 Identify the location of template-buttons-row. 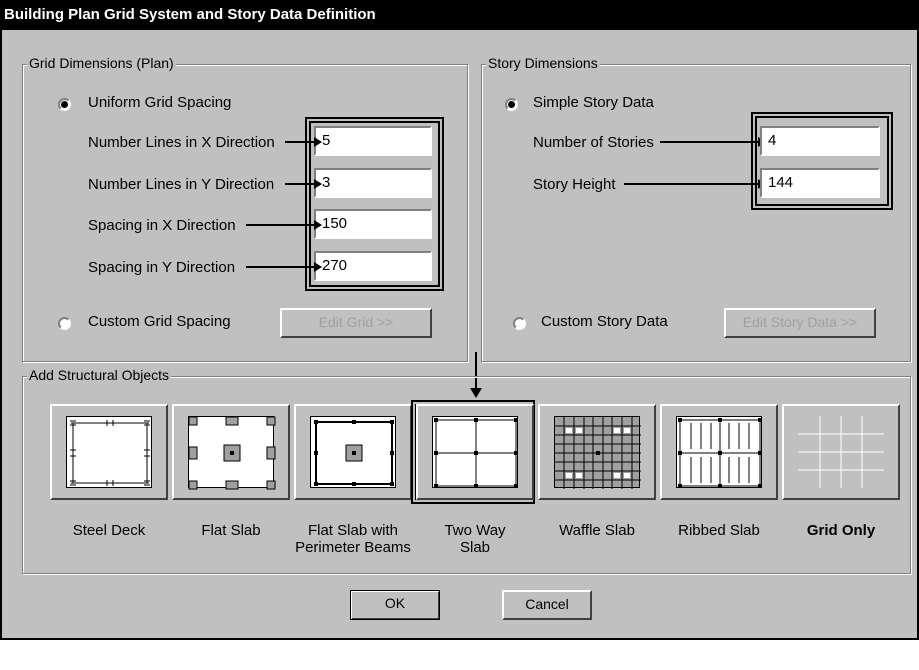
(475, 452).